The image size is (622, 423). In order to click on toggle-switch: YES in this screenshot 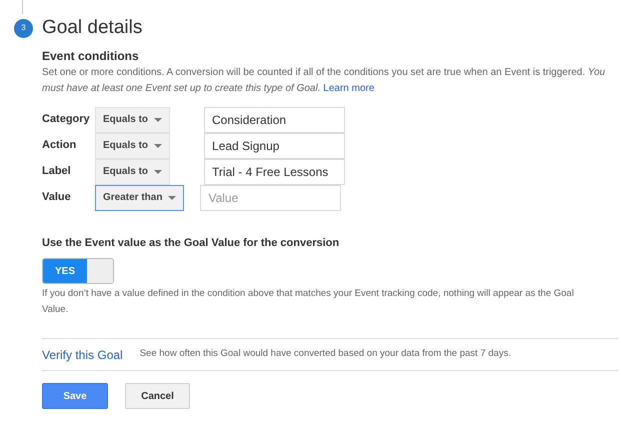, I will do `click(78, 271)`.